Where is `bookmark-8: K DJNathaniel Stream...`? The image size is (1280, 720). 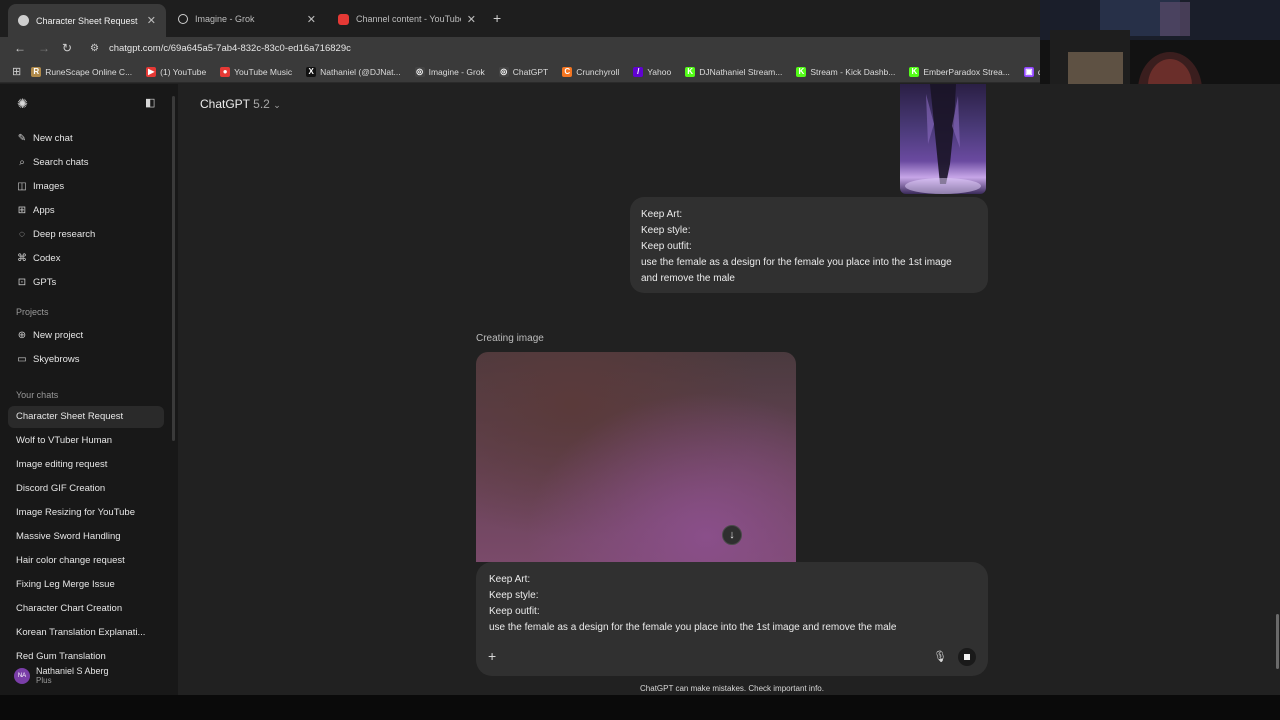 bookmark-8: K DJNathaniel Stream... is located at coordinates (733, 71).